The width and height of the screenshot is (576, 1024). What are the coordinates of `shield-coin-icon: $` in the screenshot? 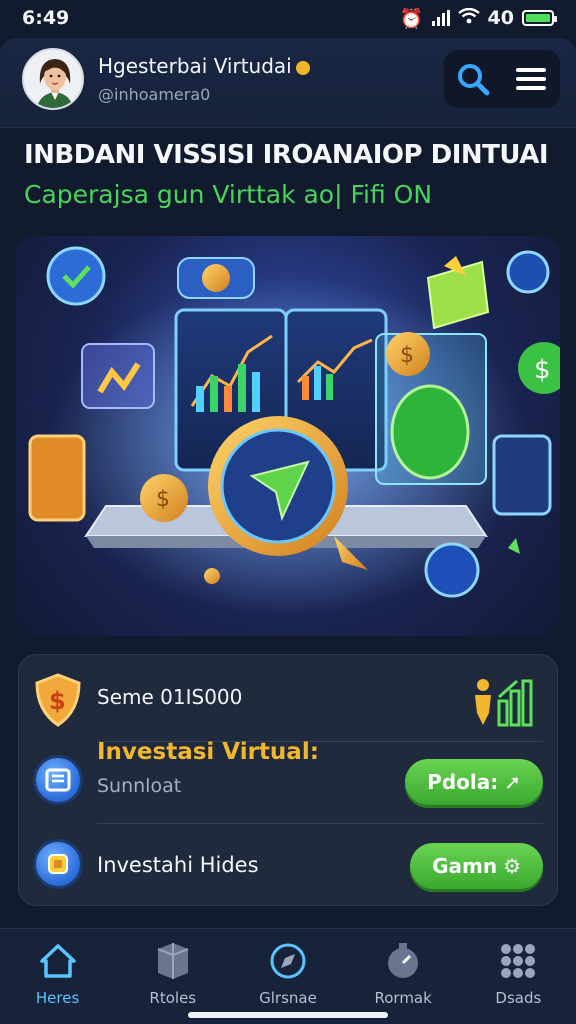 It's located at (58, 700).